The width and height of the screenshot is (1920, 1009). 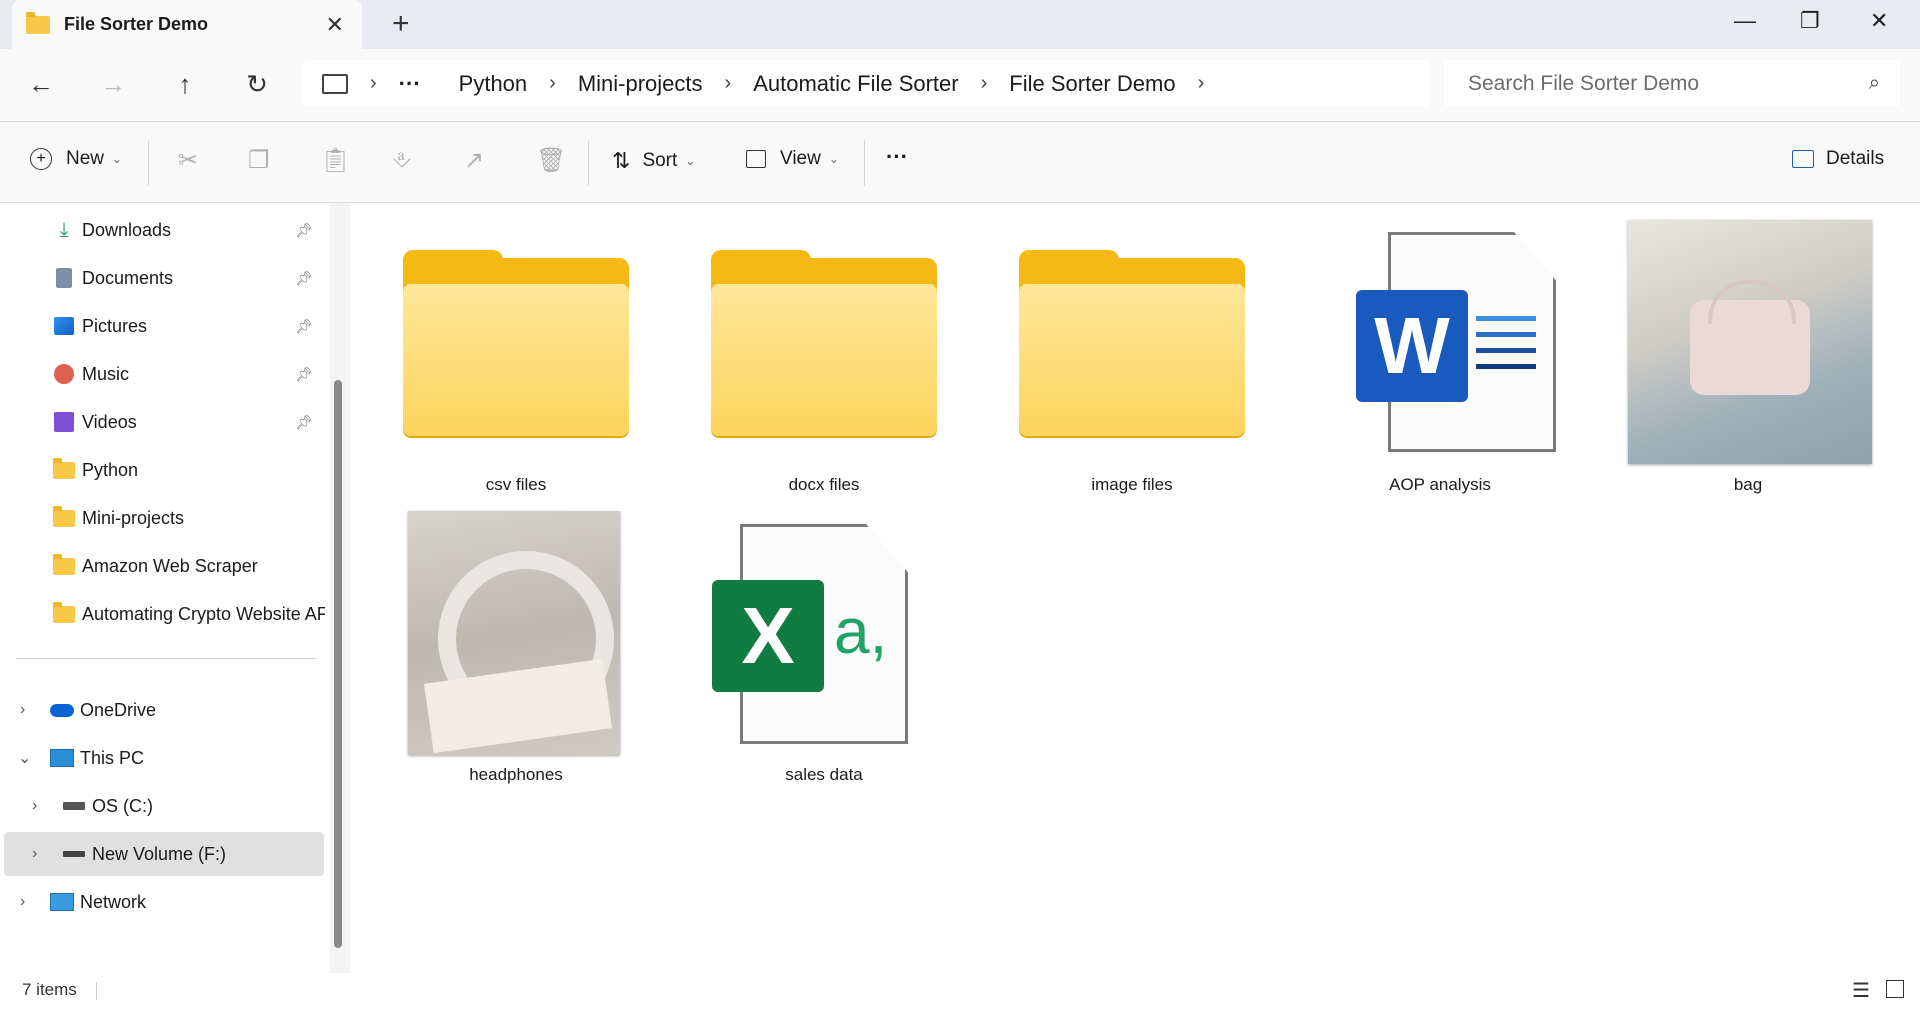 What do you see at coordinates (1412, 345) in the screenshot?
I see `word-letter: W` at bounding box center [1412, 345].